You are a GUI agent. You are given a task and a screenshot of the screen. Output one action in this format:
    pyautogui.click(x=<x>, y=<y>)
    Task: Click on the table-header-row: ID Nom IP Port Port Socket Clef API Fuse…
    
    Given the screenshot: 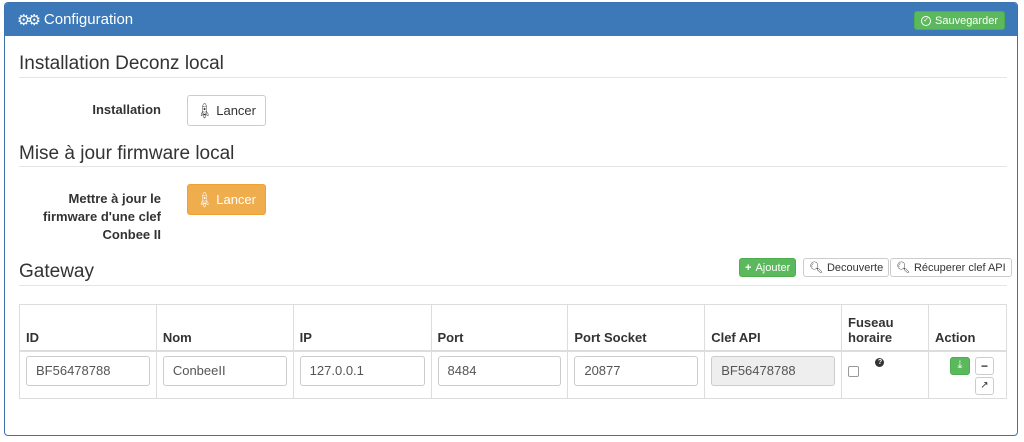 What is the action you would take?
    pyautogui.click(x=513, y=328)
    